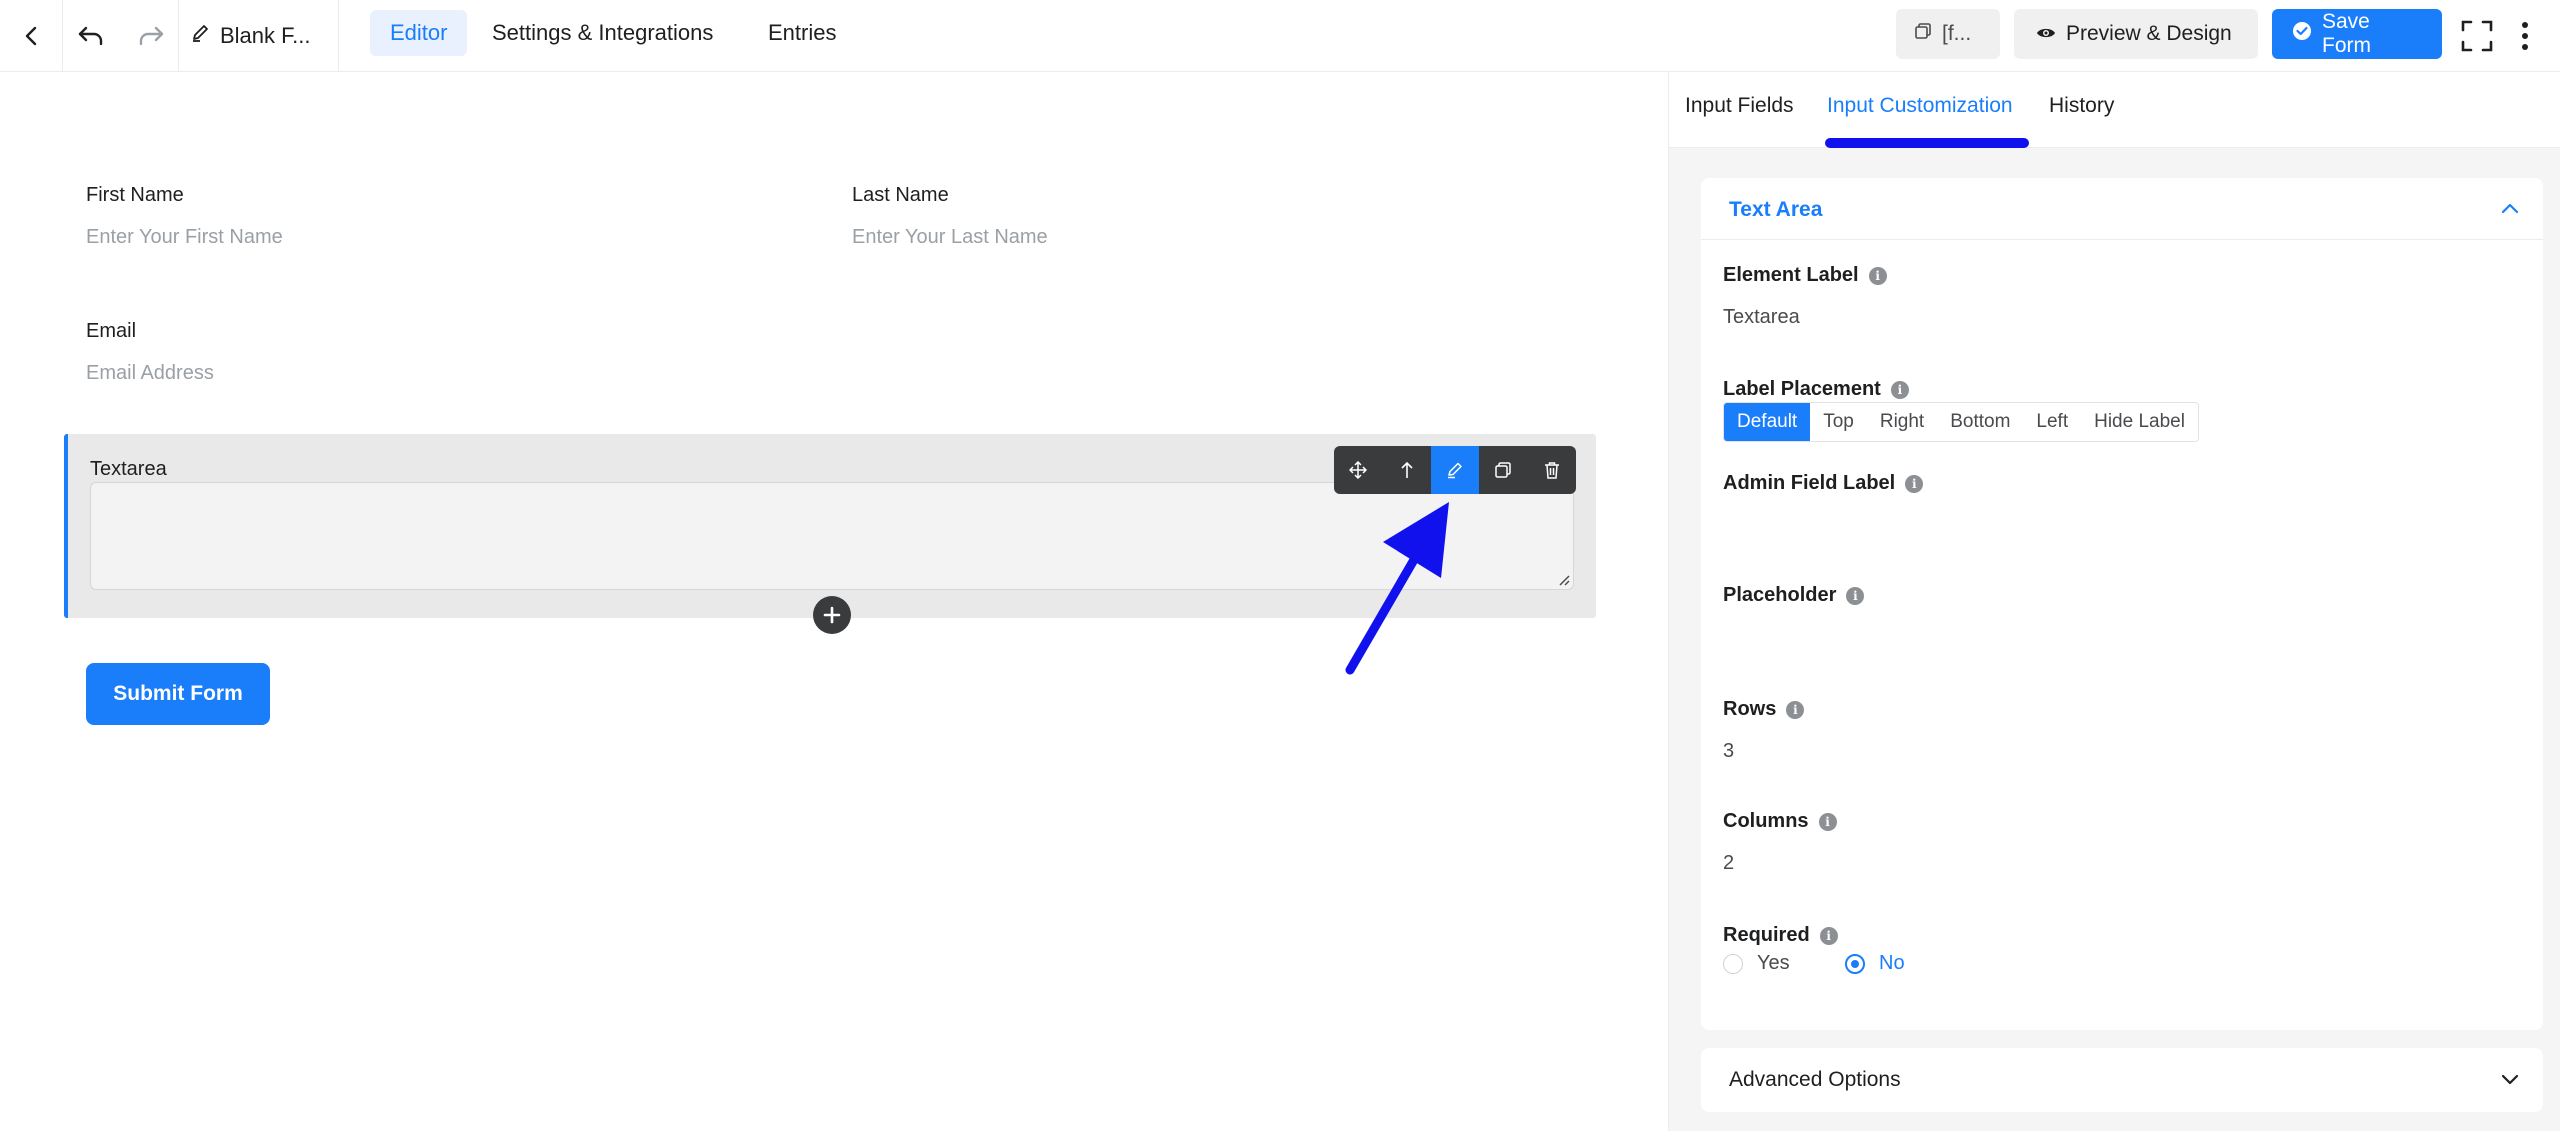  Describe the element at coordinates (1728, 863) in the screenshot. I see `columns-input: 2` at that location.